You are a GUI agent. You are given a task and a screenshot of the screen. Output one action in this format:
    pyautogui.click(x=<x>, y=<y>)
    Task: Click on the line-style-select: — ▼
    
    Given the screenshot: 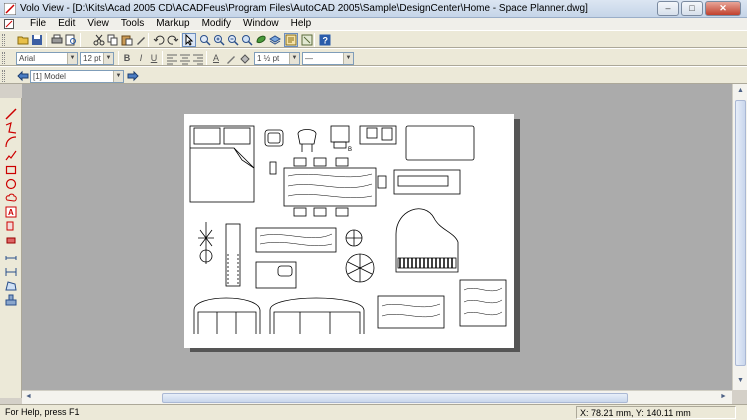 What is the action you would take?
    pyautogui.click(x=328, y=58)
    